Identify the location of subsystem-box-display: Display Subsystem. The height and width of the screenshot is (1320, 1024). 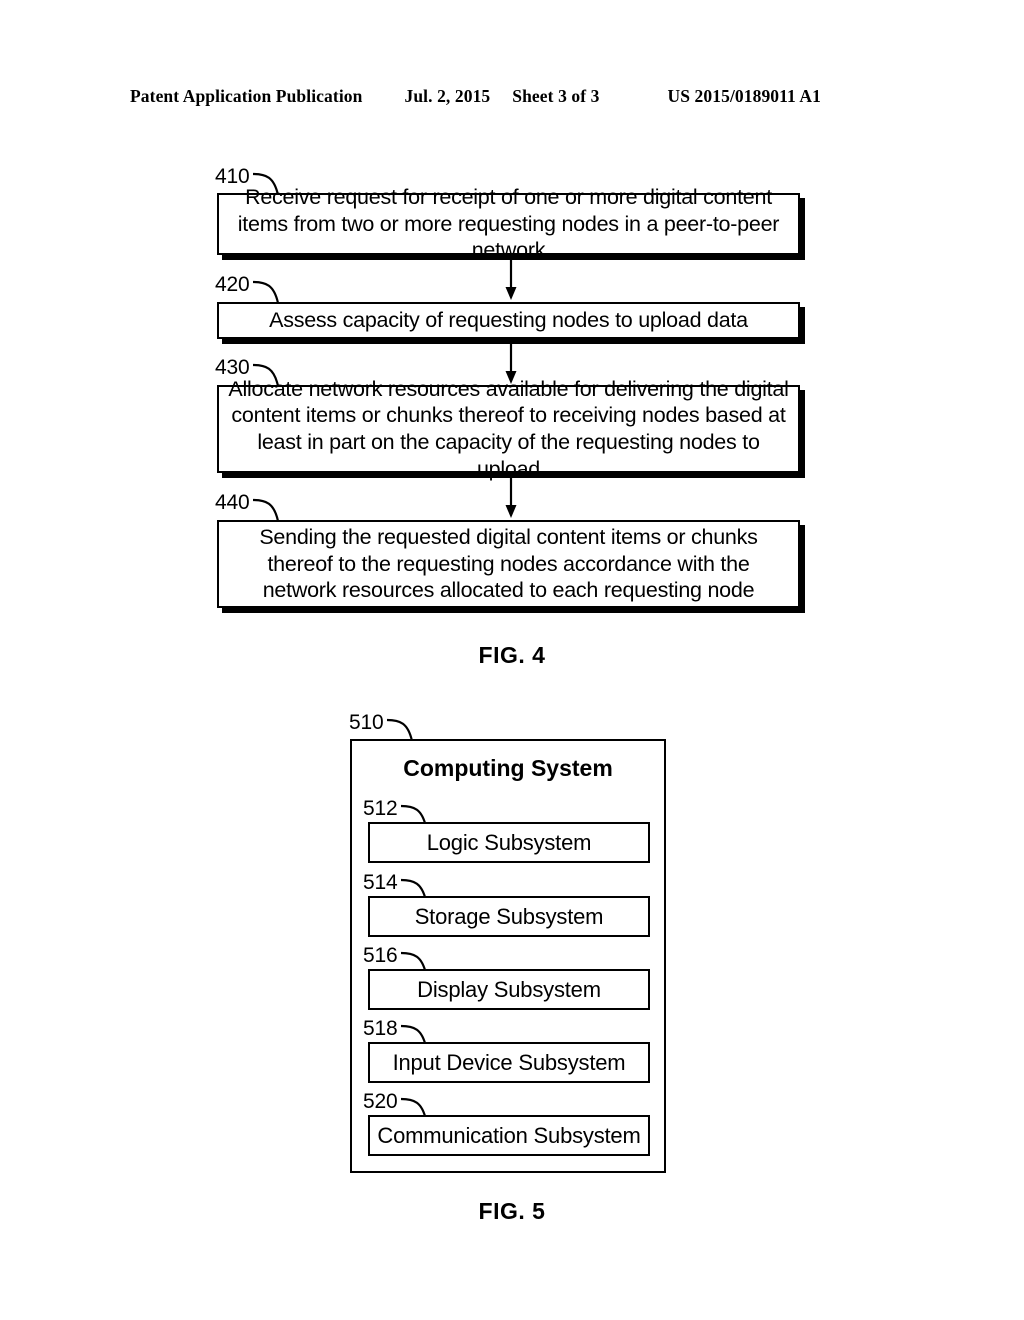
(509, 989).